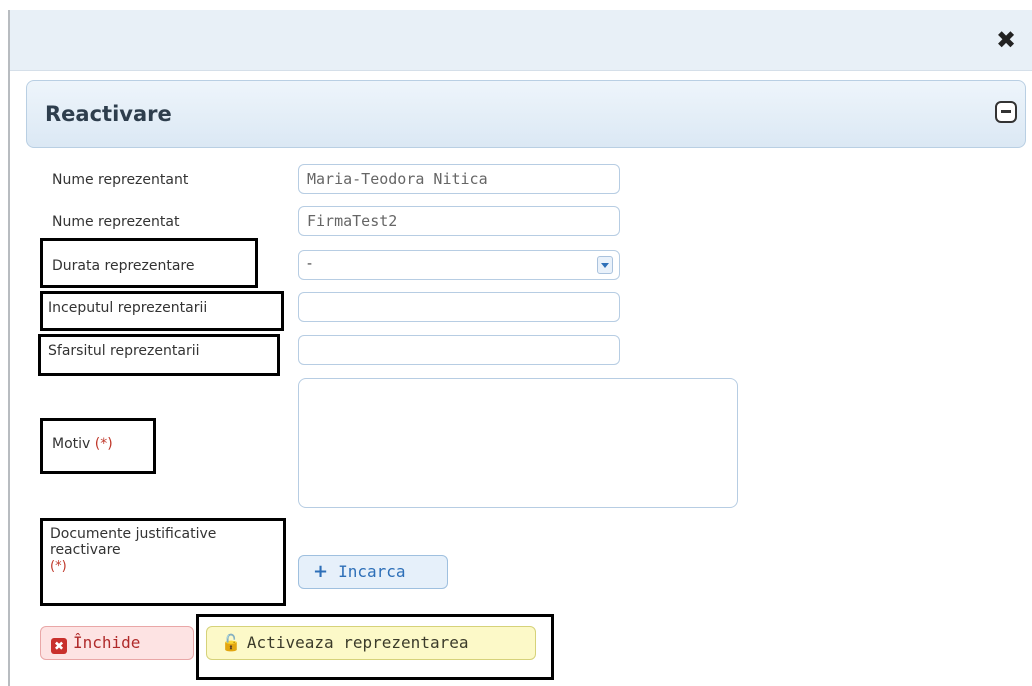 This screenshot has height=686, width=1032. Describe the element at coordinates (526, 114) in the screenshot. I see `panel-header: Reactivare` at that location.